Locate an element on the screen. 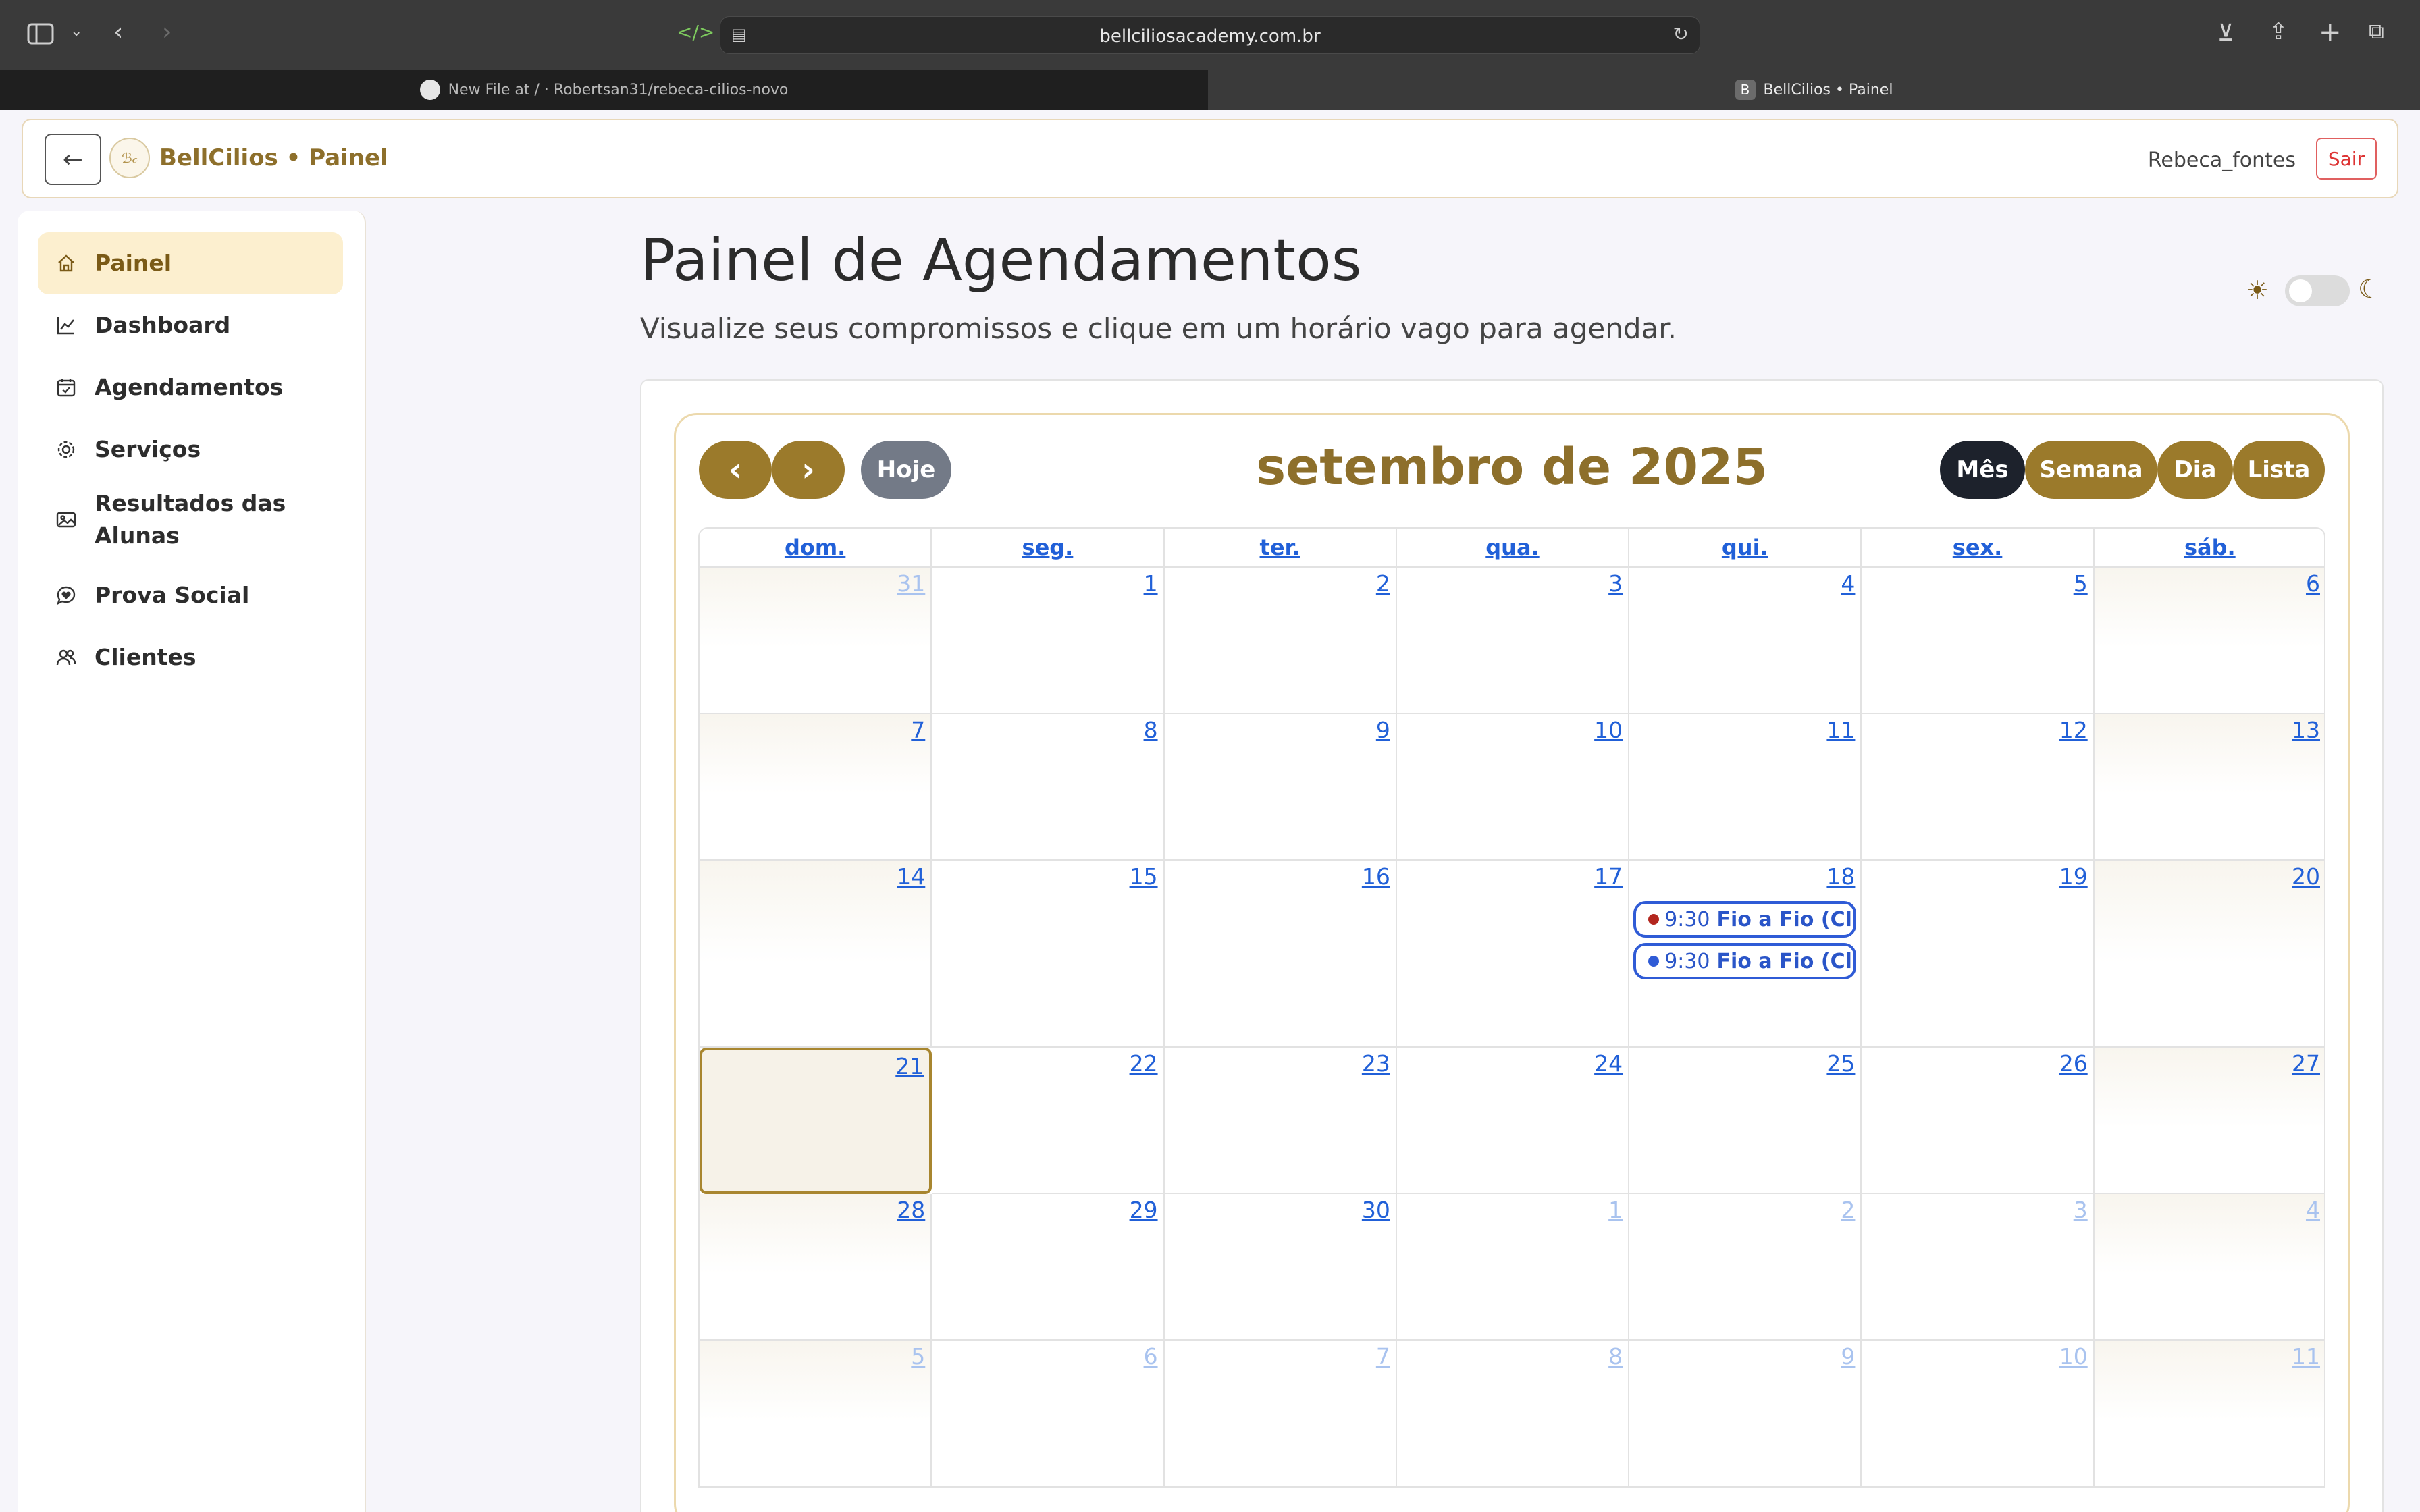 The height and width of the screenshot is (1512, 2420). day-number: 30 is located at coordinates (1376, 1210).